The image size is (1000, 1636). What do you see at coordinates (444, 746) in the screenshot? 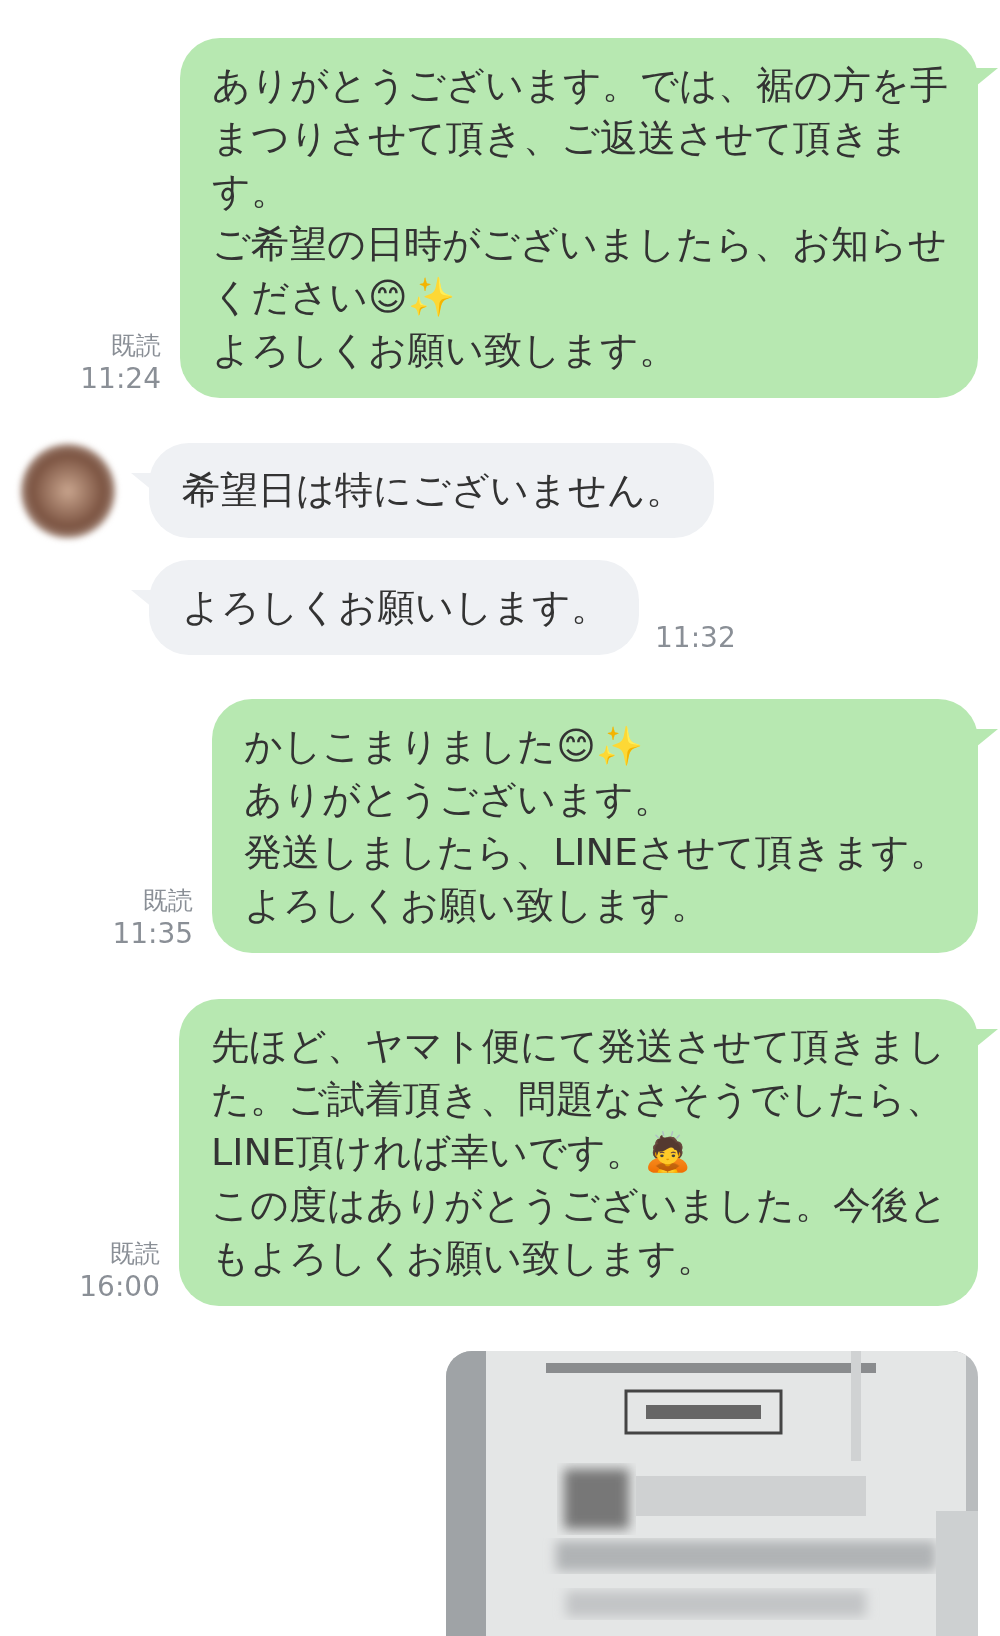
I see `message-line: かしこまりました😊✨` at bounding box center [444, 746].